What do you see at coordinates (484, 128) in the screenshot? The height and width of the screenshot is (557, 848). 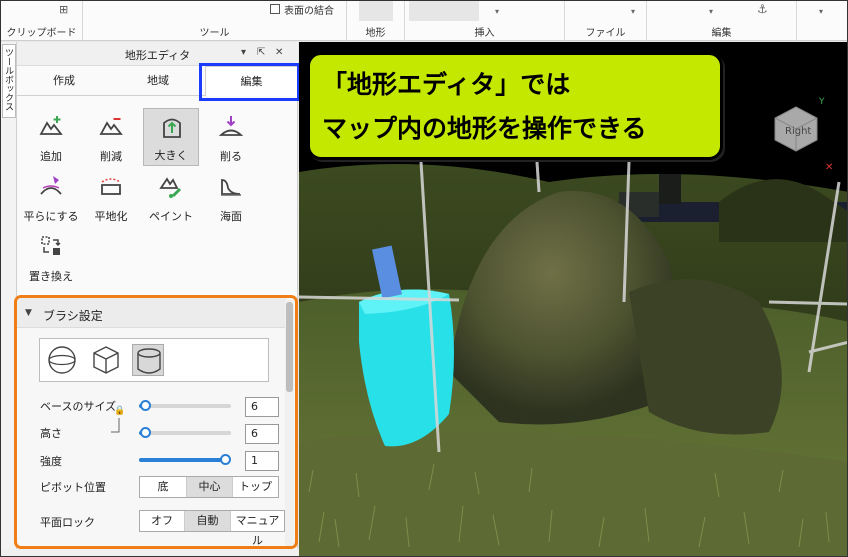 I see `callout-line-2: マップ内の地形を操作できる` at bounding box center [484, 128].